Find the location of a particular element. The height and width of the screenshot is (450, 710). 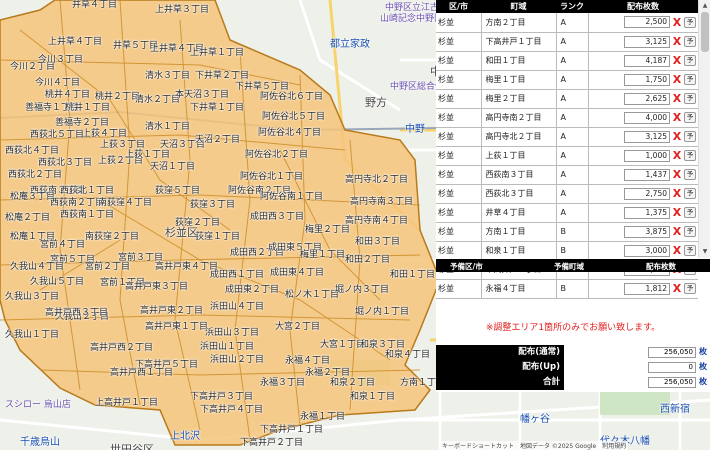

area-label: 永福２丁目 is located at coordinates (327, 373).